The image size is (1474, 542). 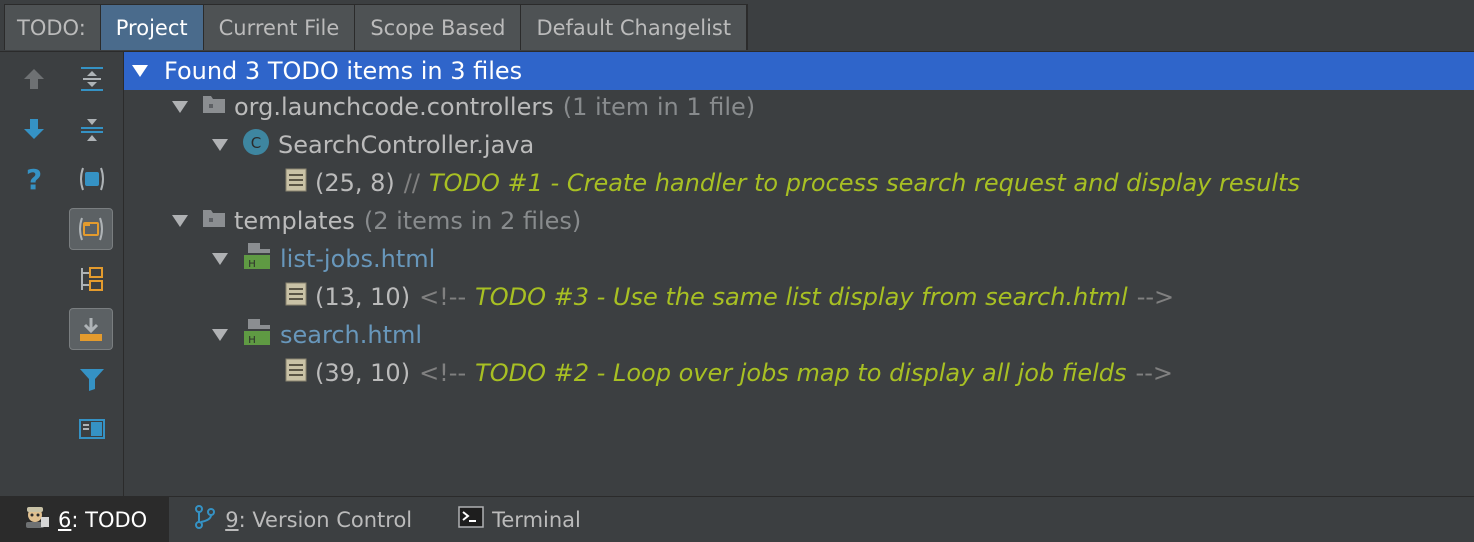 What do you see at coordinates (152, 27) in the screenshot?
I see `tab-project: Project` at bounding box center [152, 27].